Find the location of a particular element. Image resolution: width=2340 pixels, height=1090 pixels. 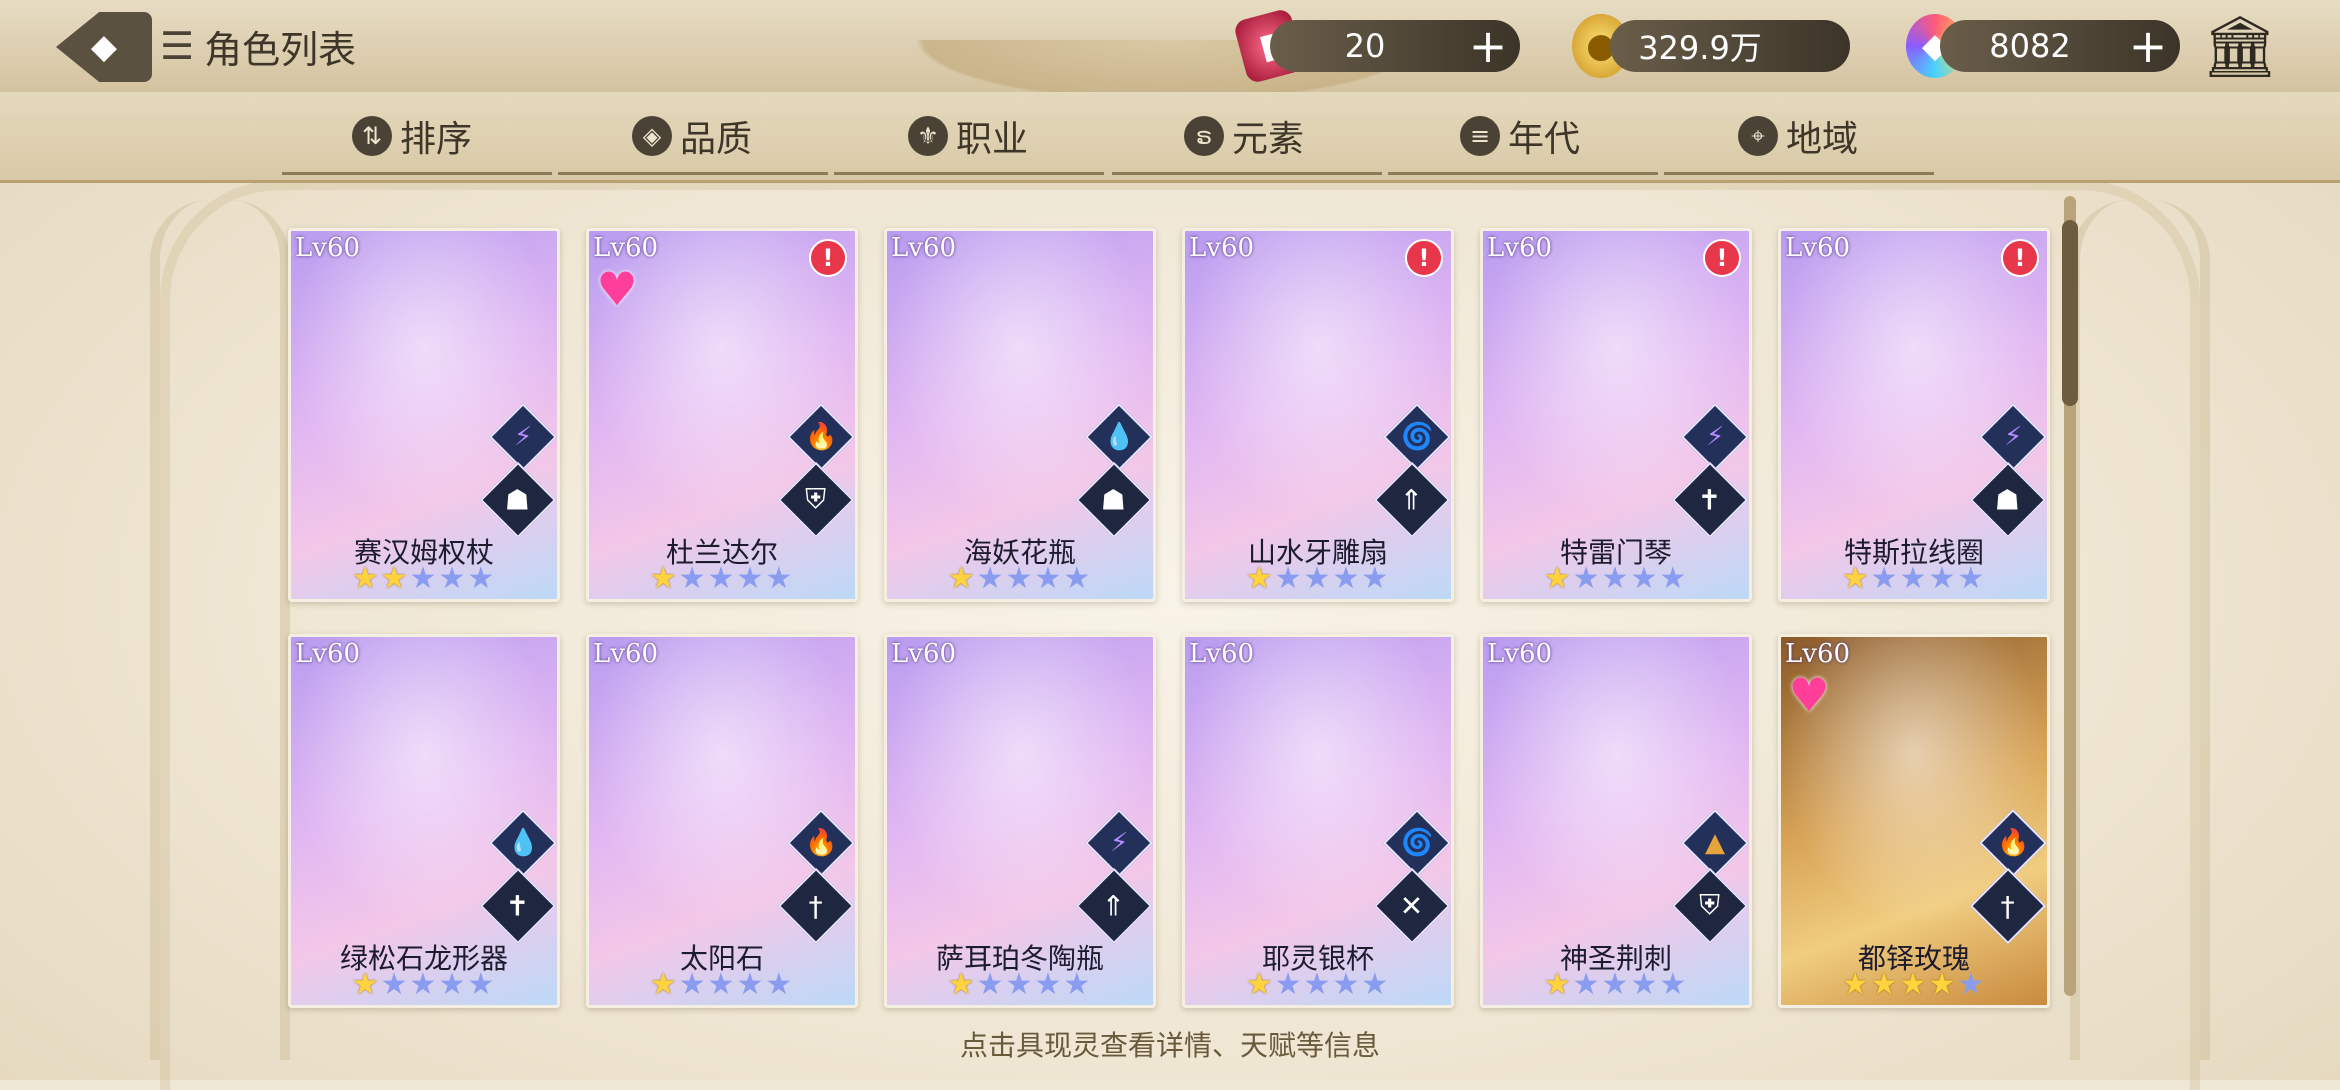

add-ticket-button: + is located at coordinates (1488, 46).